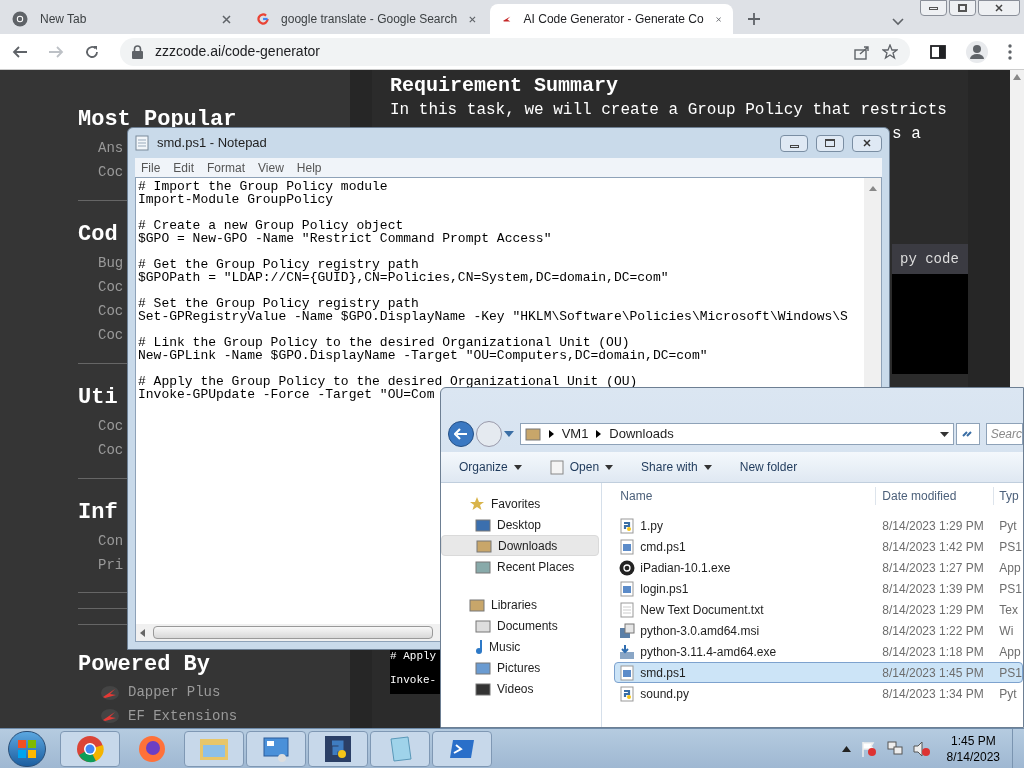 This screenshot has height=768, width=1024. Describe the element at coordinates (575, 434) in the screenshot. I see `breadcrumb-item: VM1` at that location.